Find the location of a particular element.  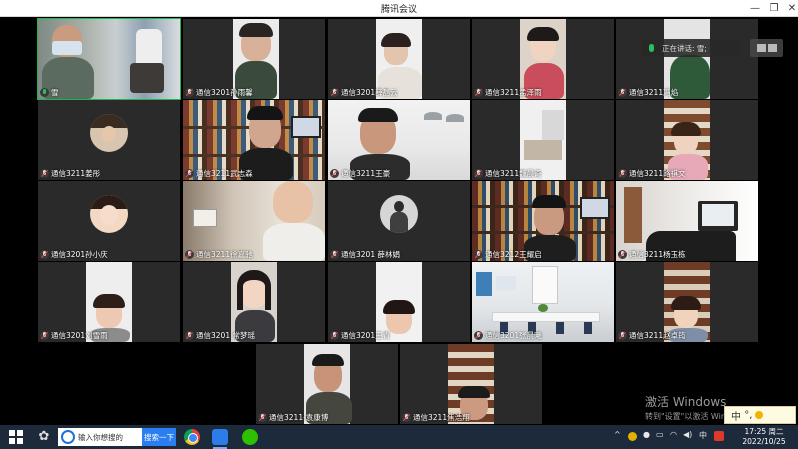

participant-name: 通信3201王青 is located at coordinates (360, 335).